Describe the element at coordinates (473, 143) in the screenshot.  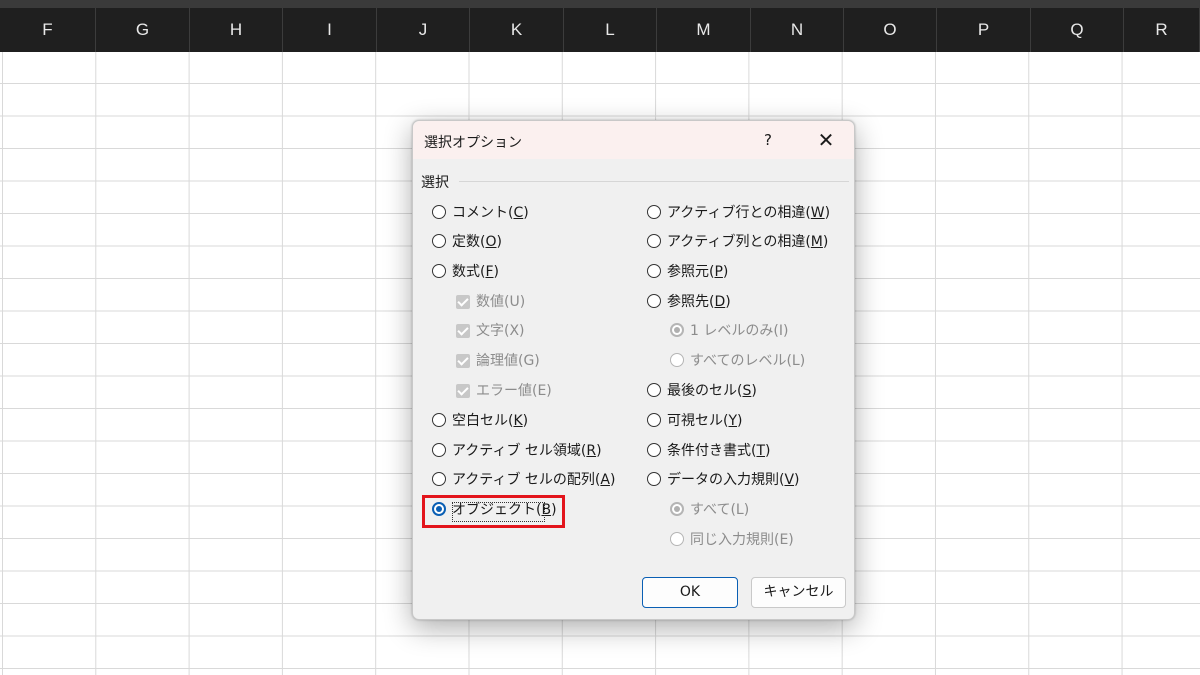
I see `dialog-title: 選択オプション` at that location.